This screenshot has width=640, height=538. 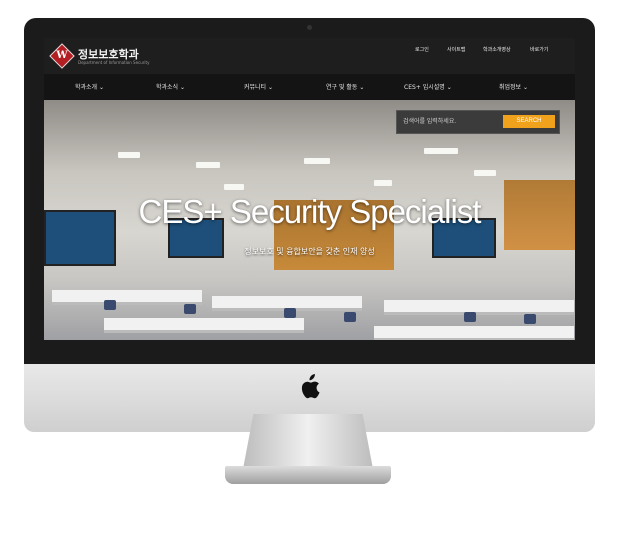 What do you see at coordinates (451, 121) in the screenshot?
I see `search-input` at bounding box center [451, 121].